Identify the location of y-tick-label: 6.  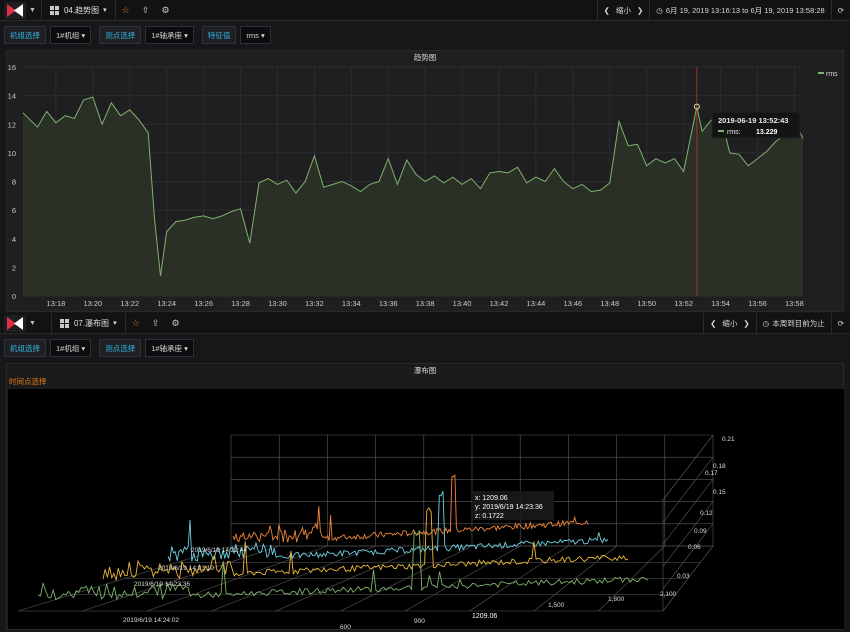
(14, 210).